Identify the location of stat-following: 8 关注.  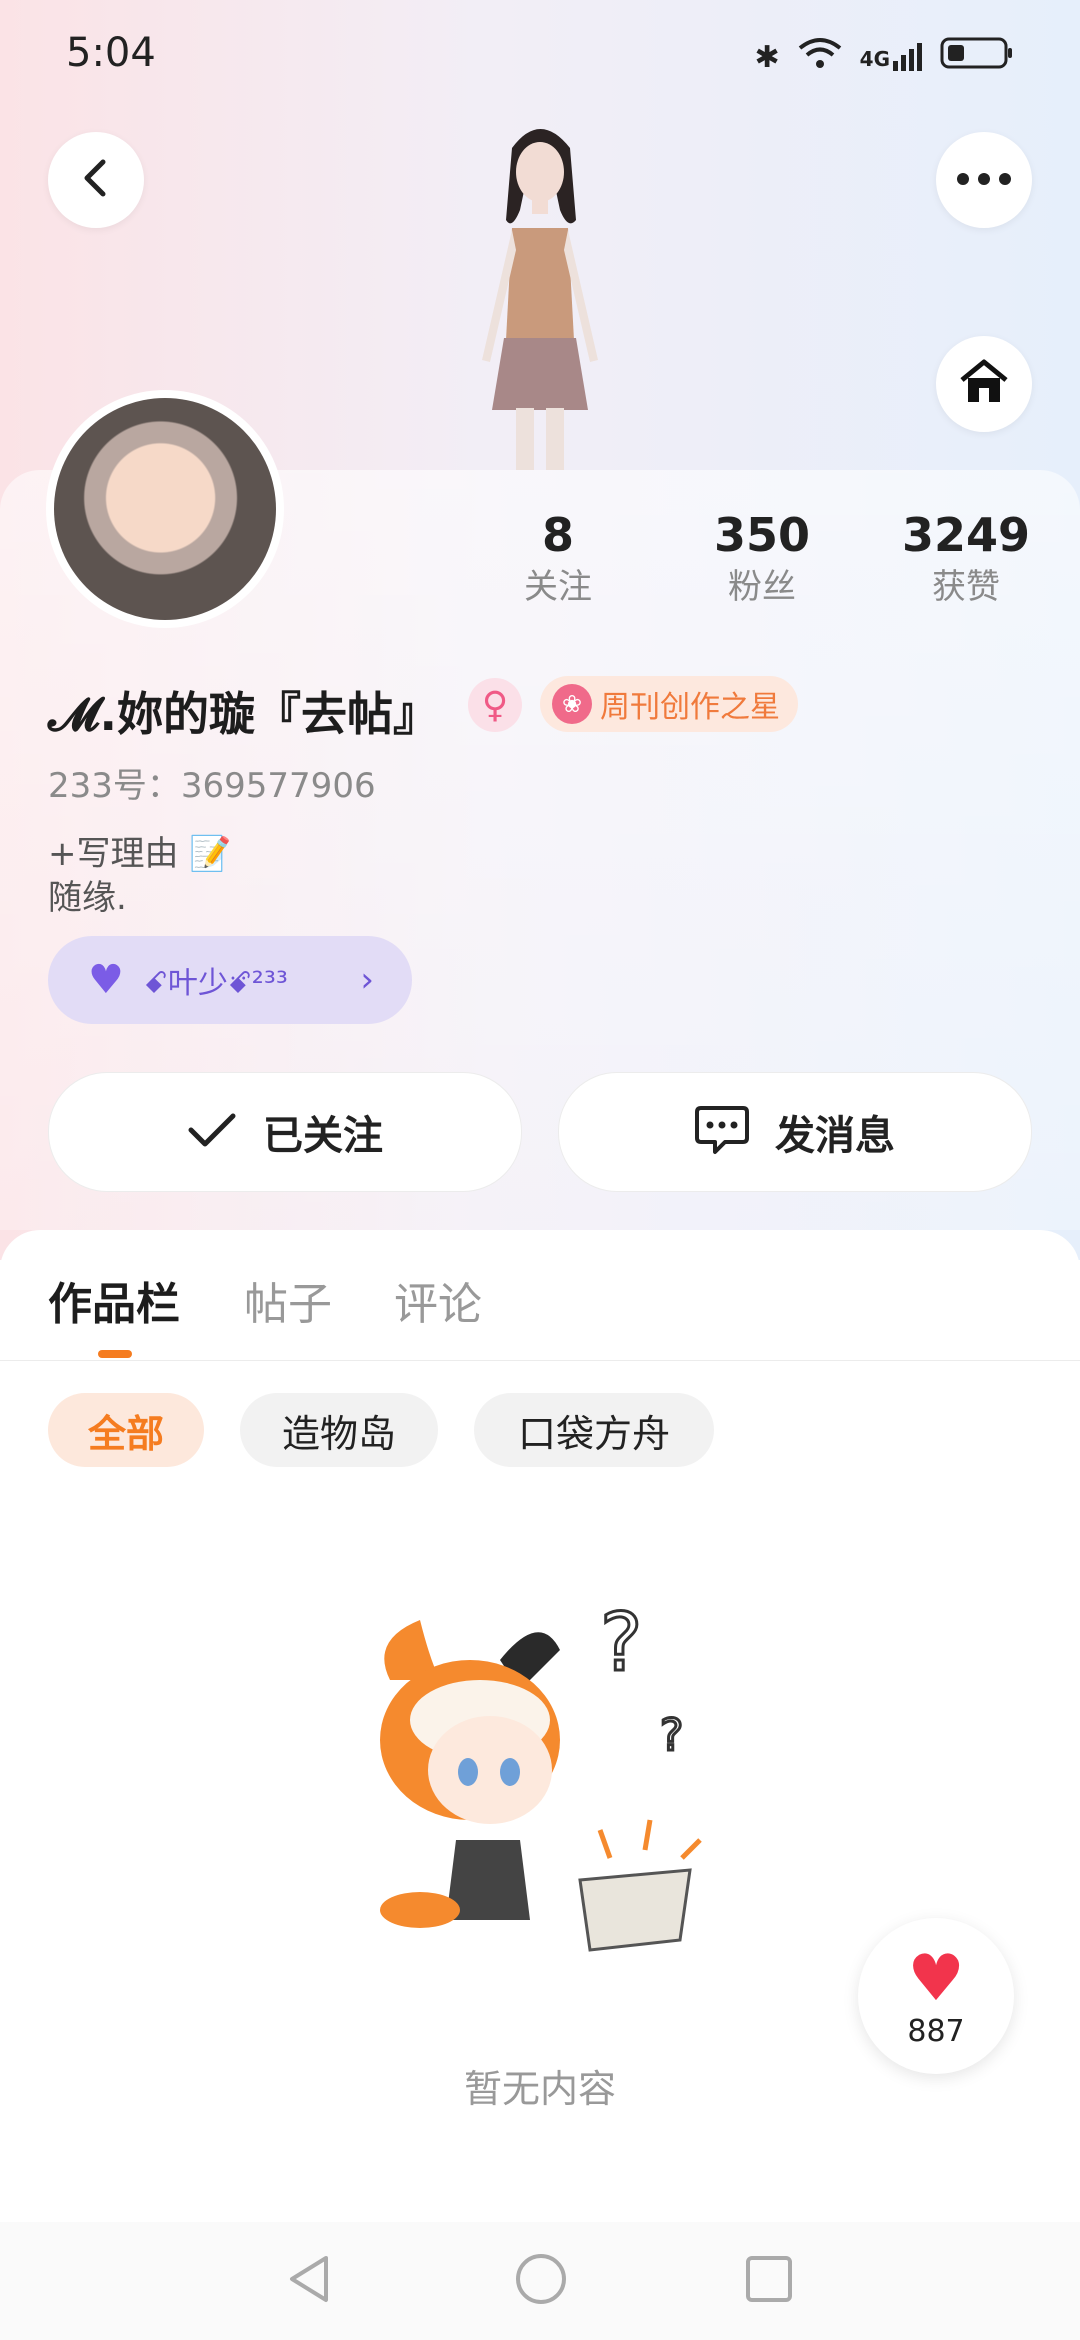
(558, 557).